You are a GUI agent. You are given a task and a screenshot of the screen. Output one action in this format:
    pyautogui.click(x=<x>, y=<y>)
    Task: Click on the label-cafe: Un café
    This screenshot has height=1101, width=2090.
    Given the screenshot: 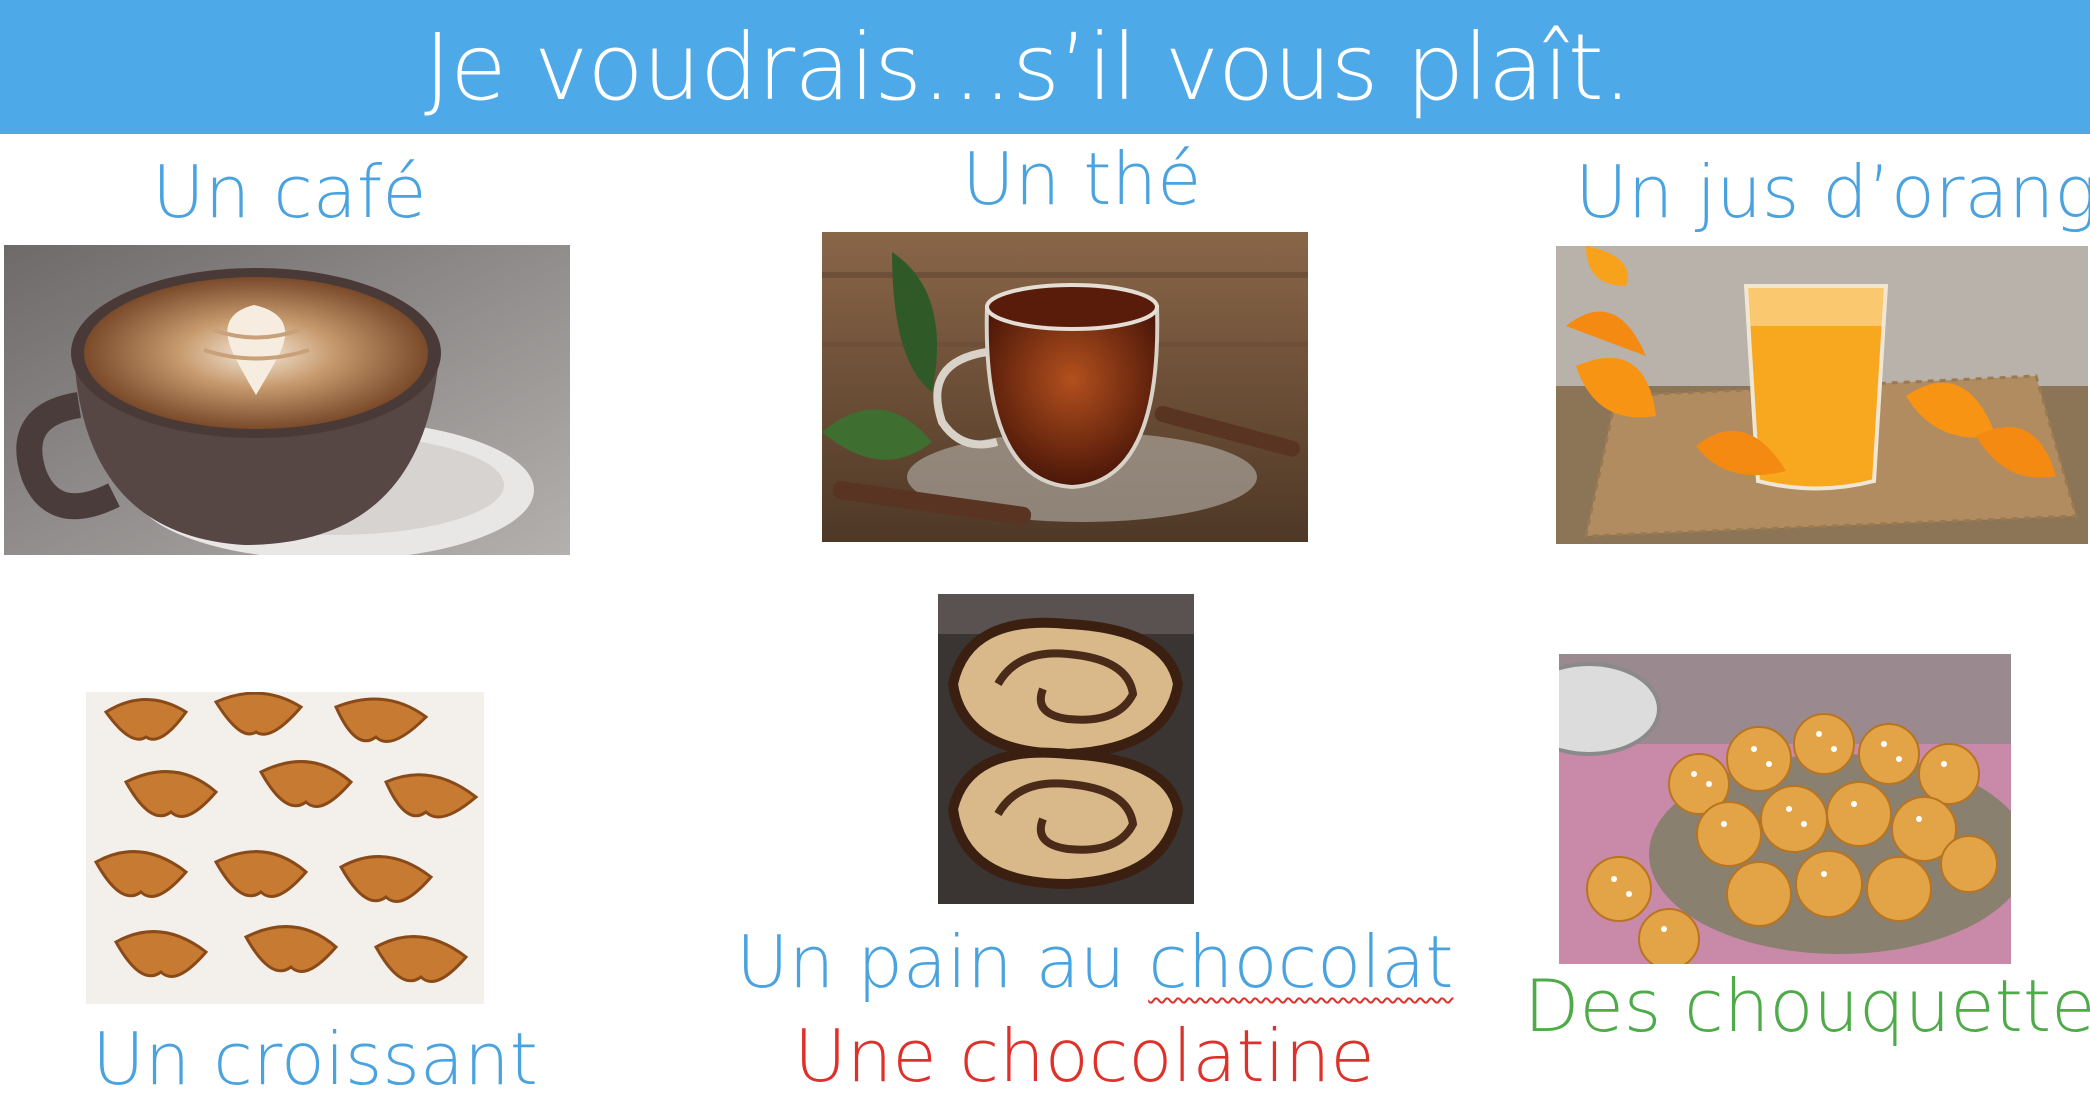 What is the action you would take?
    pyautogui.click(x=289, y=192)
    